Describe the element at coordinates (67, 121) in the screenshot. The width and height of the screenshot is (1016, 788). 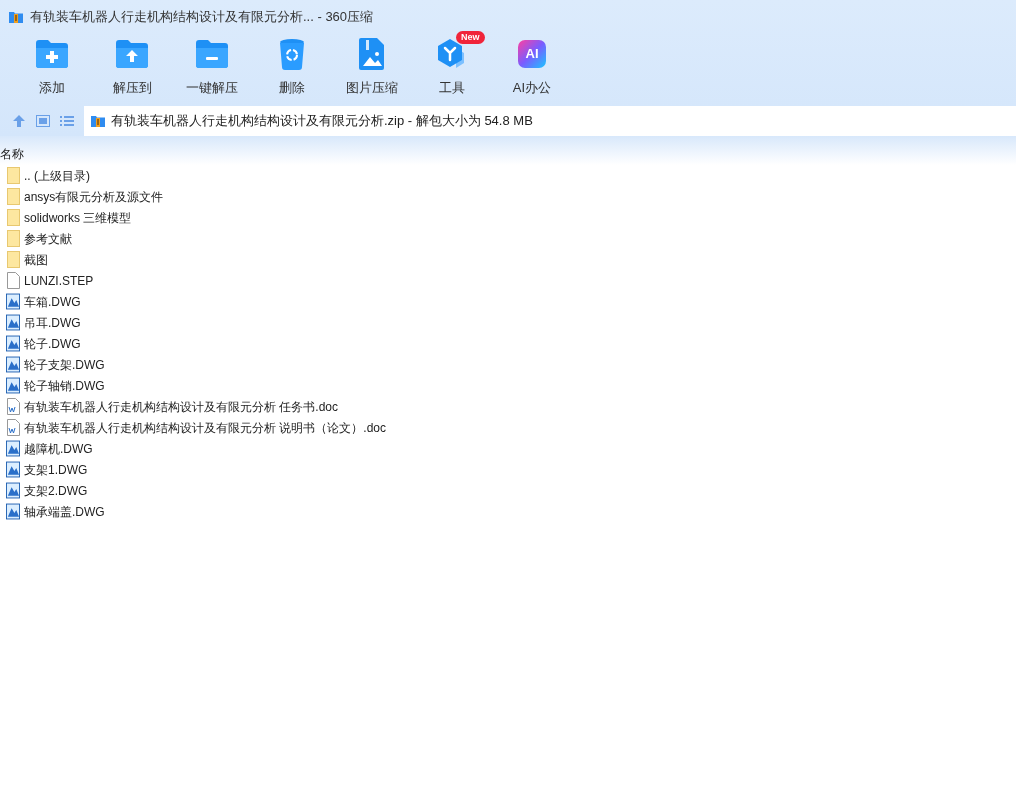
I see `list-view-icon` at that location.